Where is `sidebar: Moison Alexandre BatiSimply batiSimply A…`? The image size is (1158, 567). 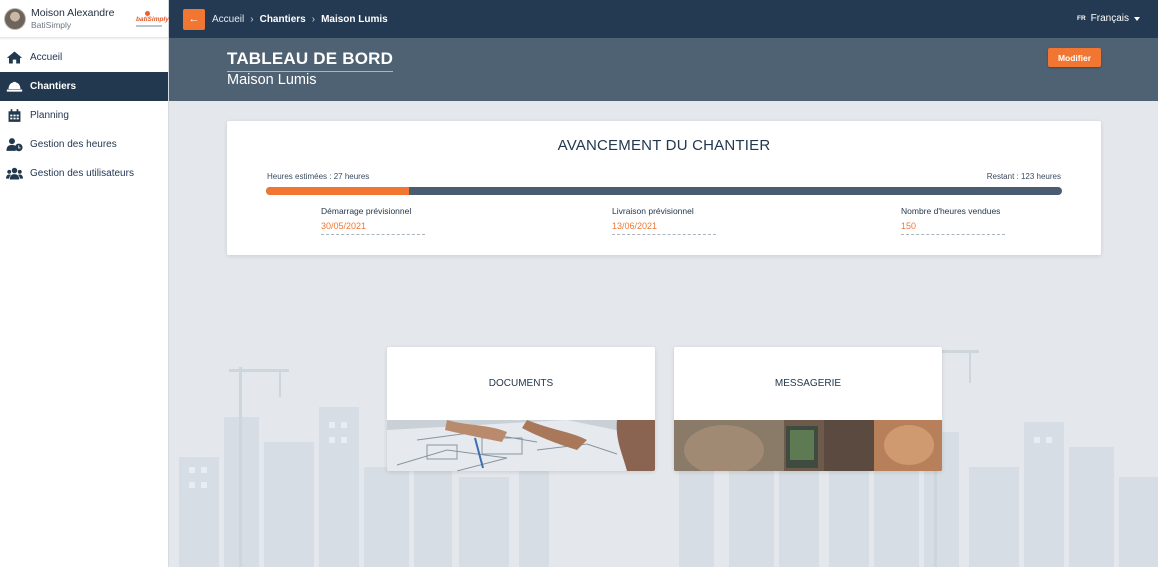
sidebar: Moison Alexandre BatiSimply batiSimply A… is located at coordinates (84, 283).